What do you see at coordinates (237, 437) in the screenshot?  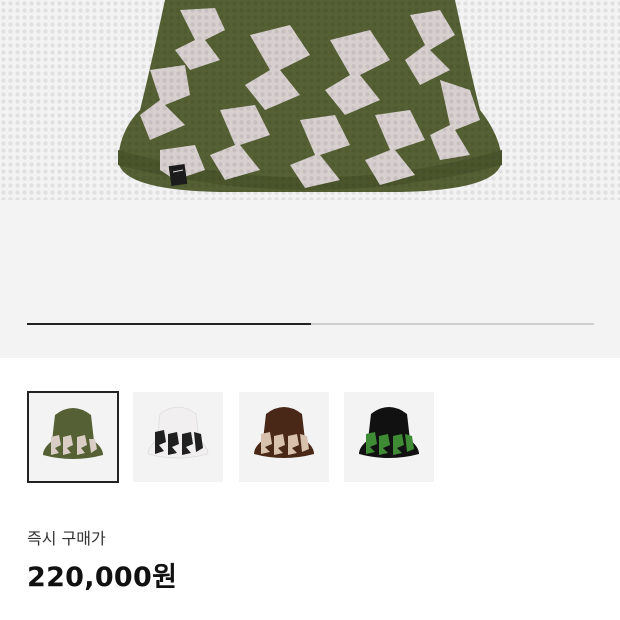 I see `thumbnail-strip` at bounding box center [237, 437].